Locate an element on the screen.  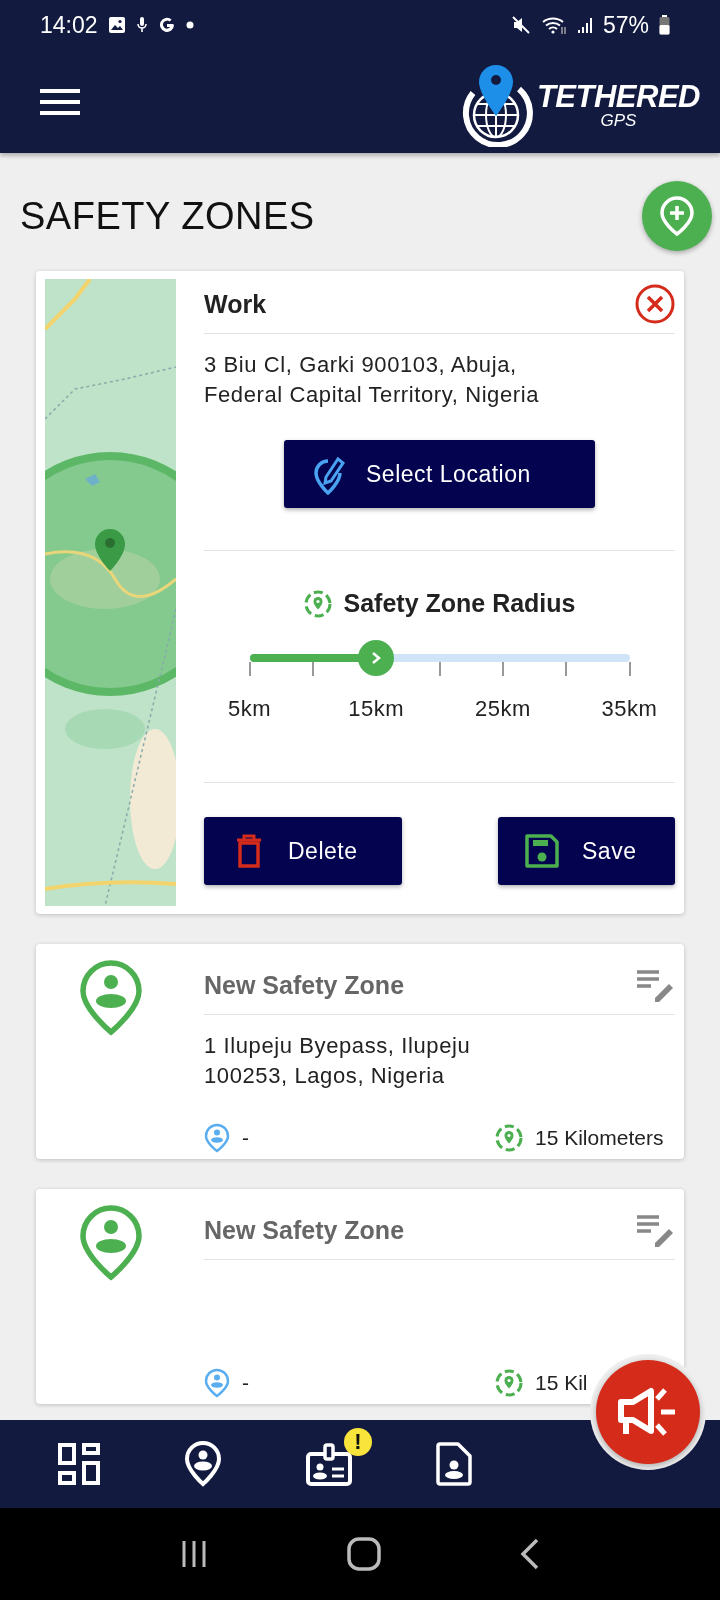
select-location-button: Select Location is located at coordinates (439, 474).